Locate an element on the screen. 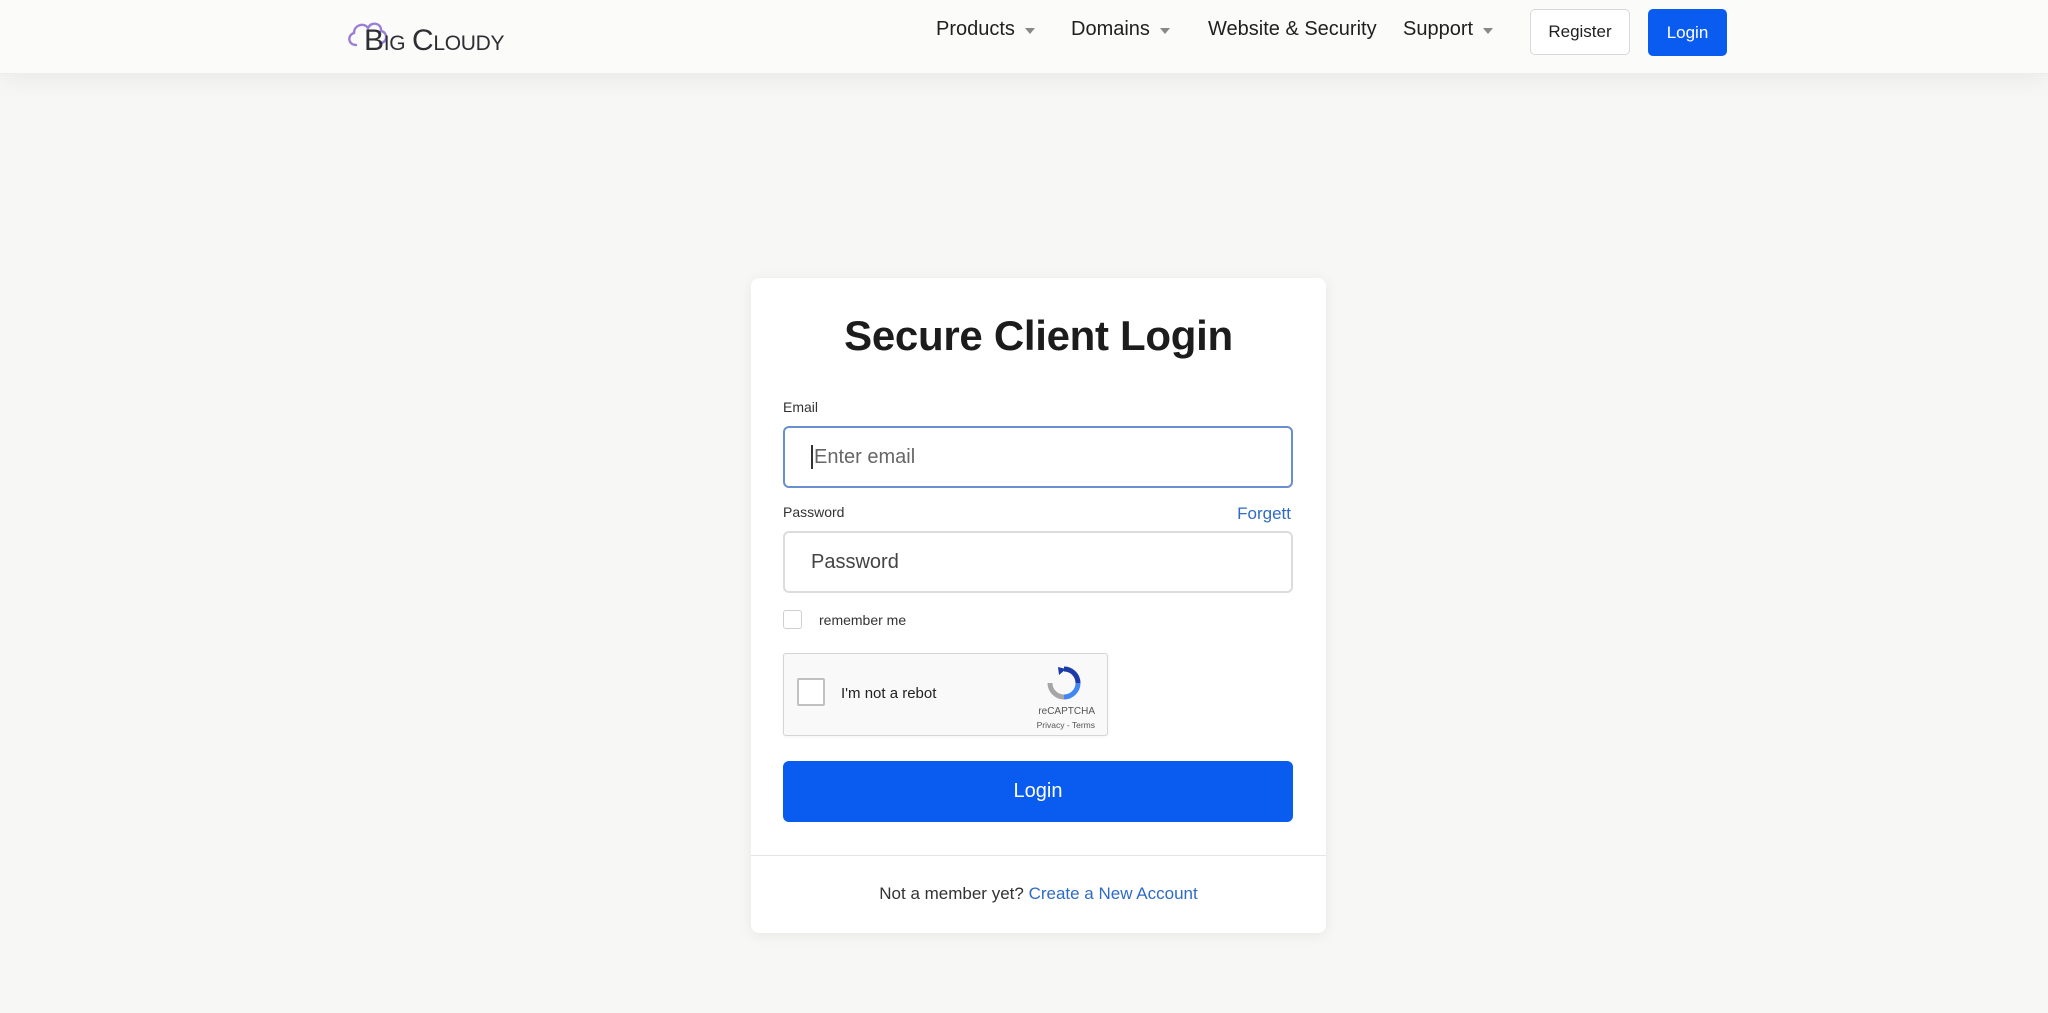  nav-support: Support is located at coordinates (1448, 29).